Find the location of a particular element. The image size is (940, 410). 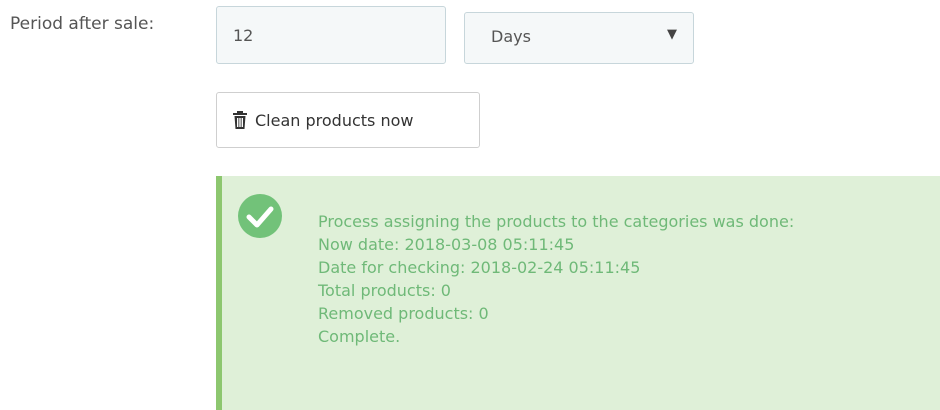

alert-line: Date for checking: 2018-02-24 05:11:45 is located at coordinates (479, 267).